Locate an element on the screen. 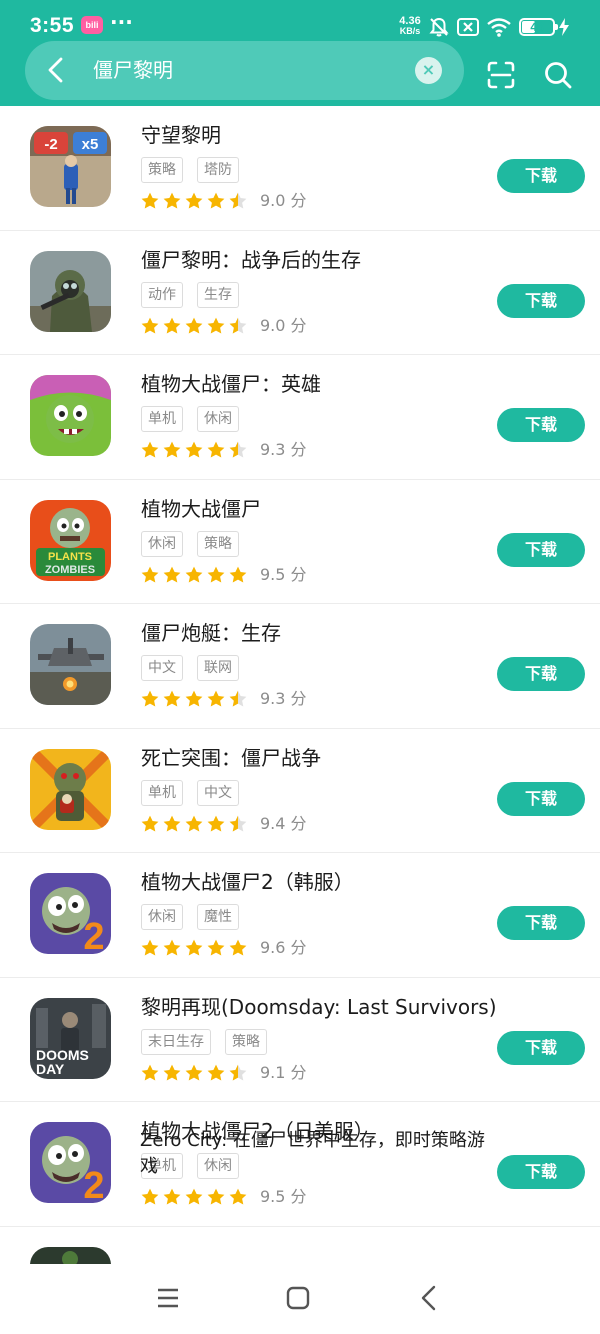  svg-text: ZOMBIES is located at coordinates (70, 570).